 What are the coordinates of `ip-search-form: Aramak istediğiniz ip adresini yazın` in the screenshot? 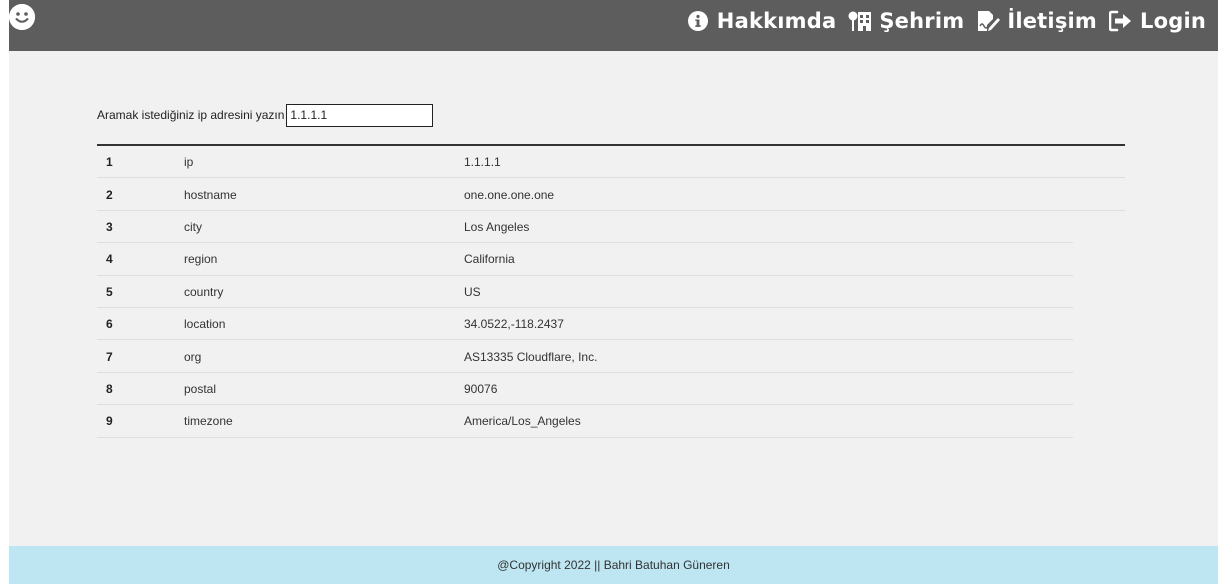 It's located at (265, 115).